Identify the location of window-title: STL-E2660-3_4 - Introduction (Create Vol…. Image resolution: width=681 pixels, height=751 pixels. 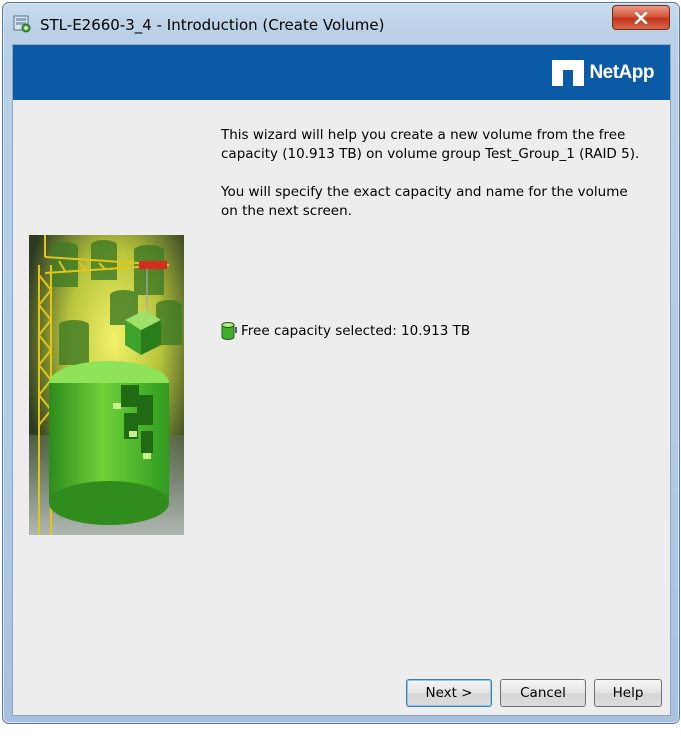
(212, 25).